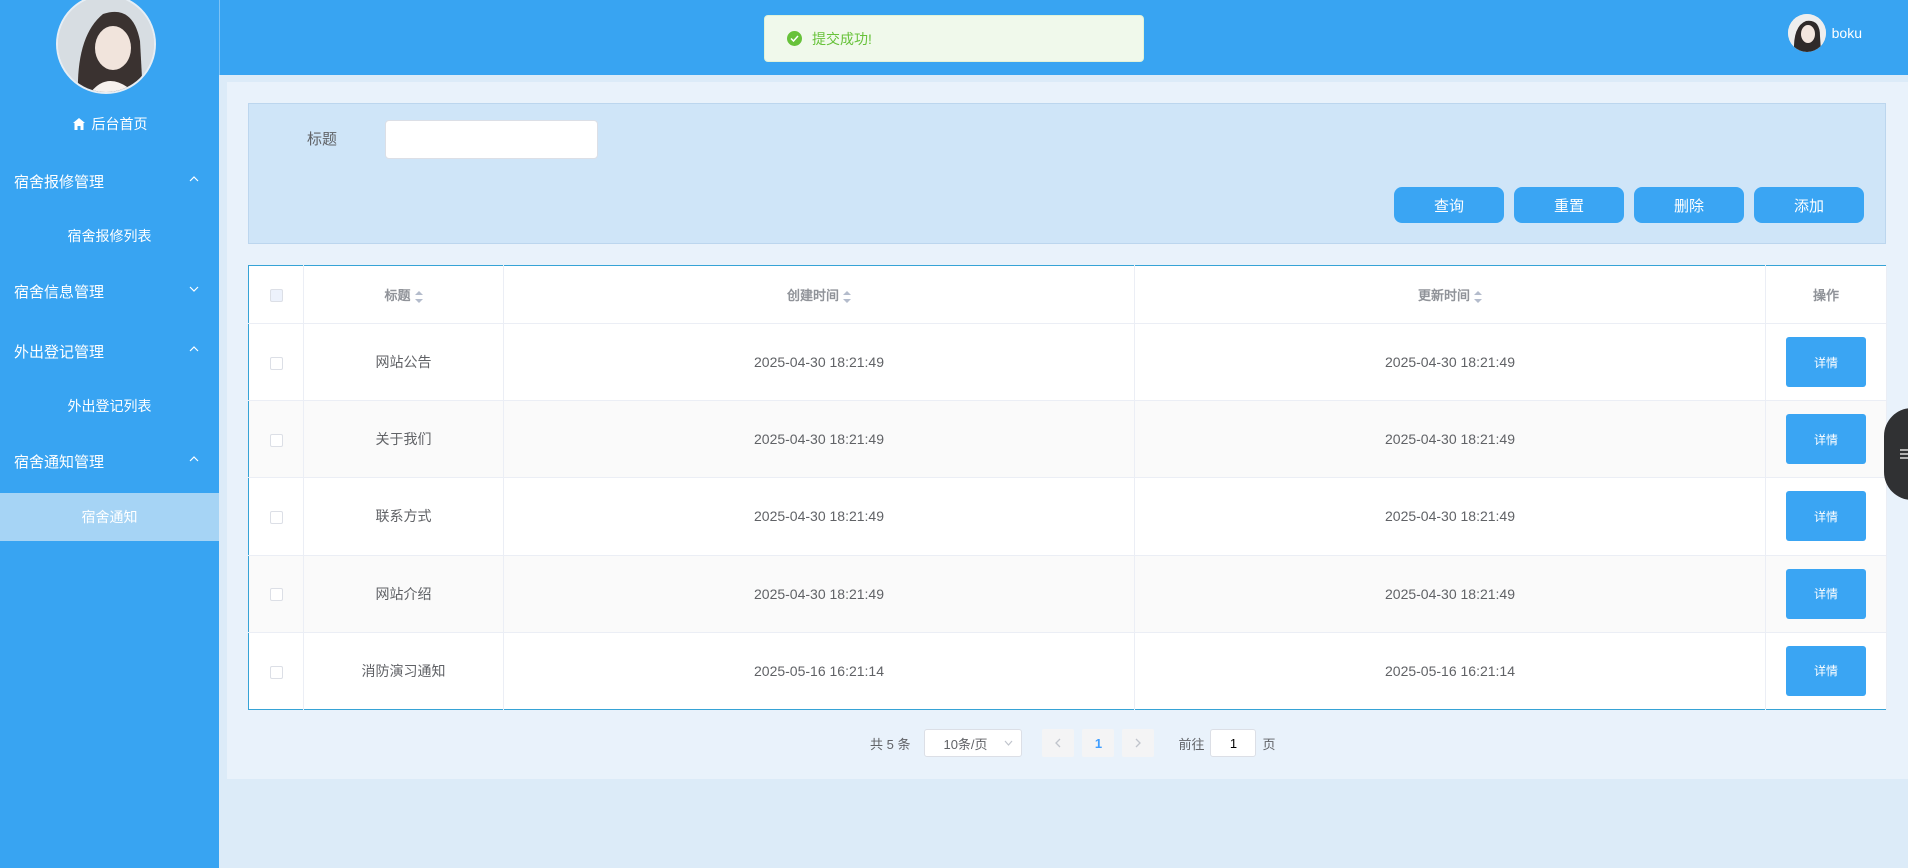  I want to click on sidebar-item-repair-list: 宿舍报修列表, so click(109, 236).